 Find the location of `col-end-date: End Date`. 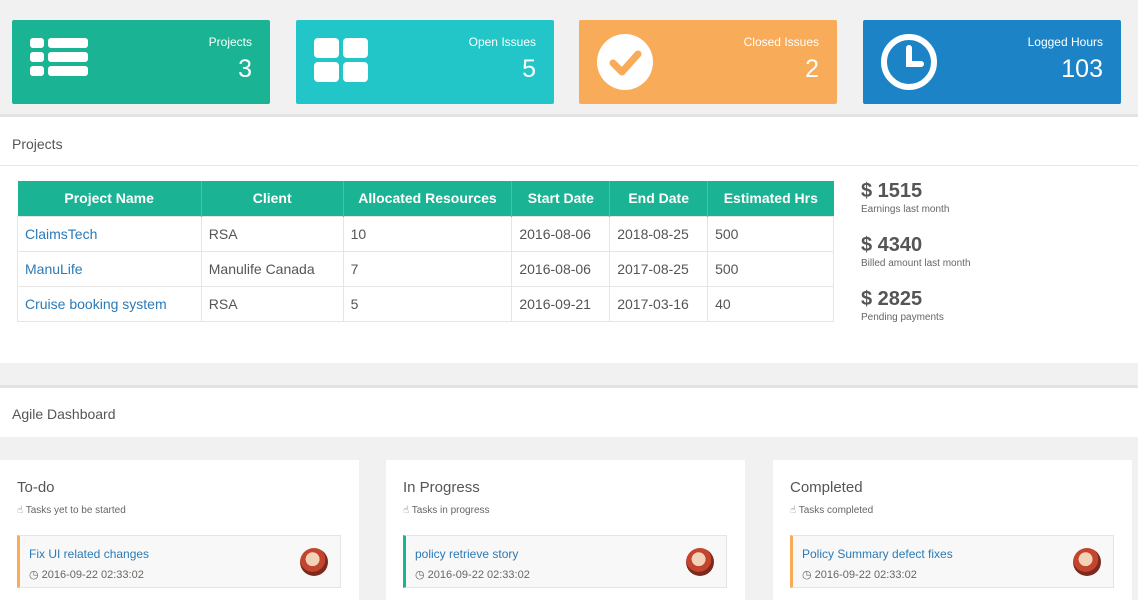

col-end-date: End Date is located at coordinates (659, 198).